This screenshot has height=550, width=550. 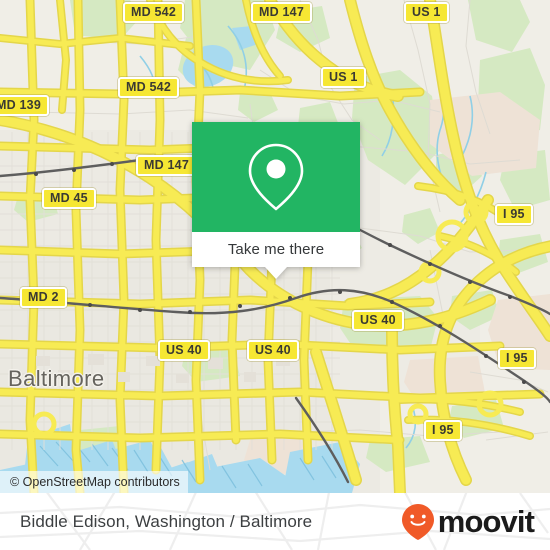 I want to click on take-me-there-label: Take me there, so click(x=276, y=249).